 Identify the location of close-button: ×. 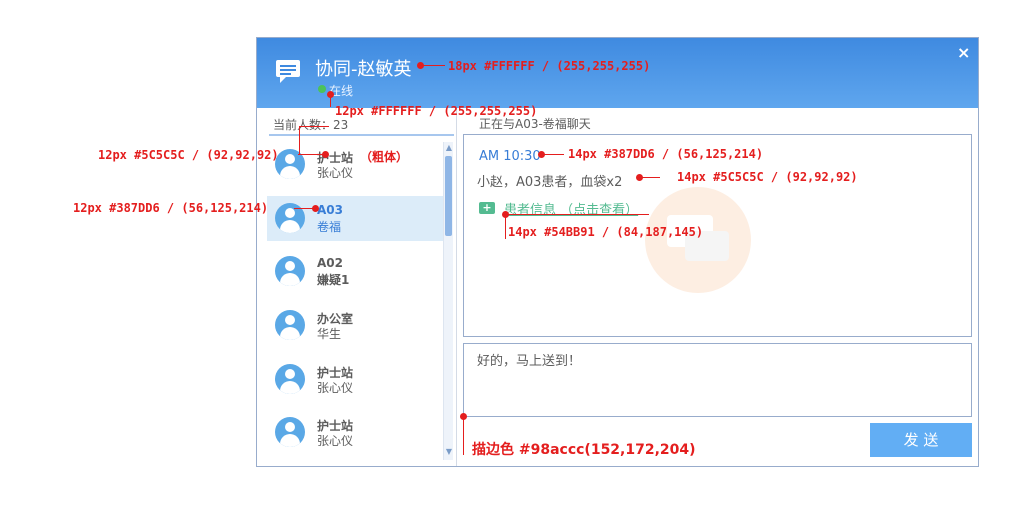
(963, 52).